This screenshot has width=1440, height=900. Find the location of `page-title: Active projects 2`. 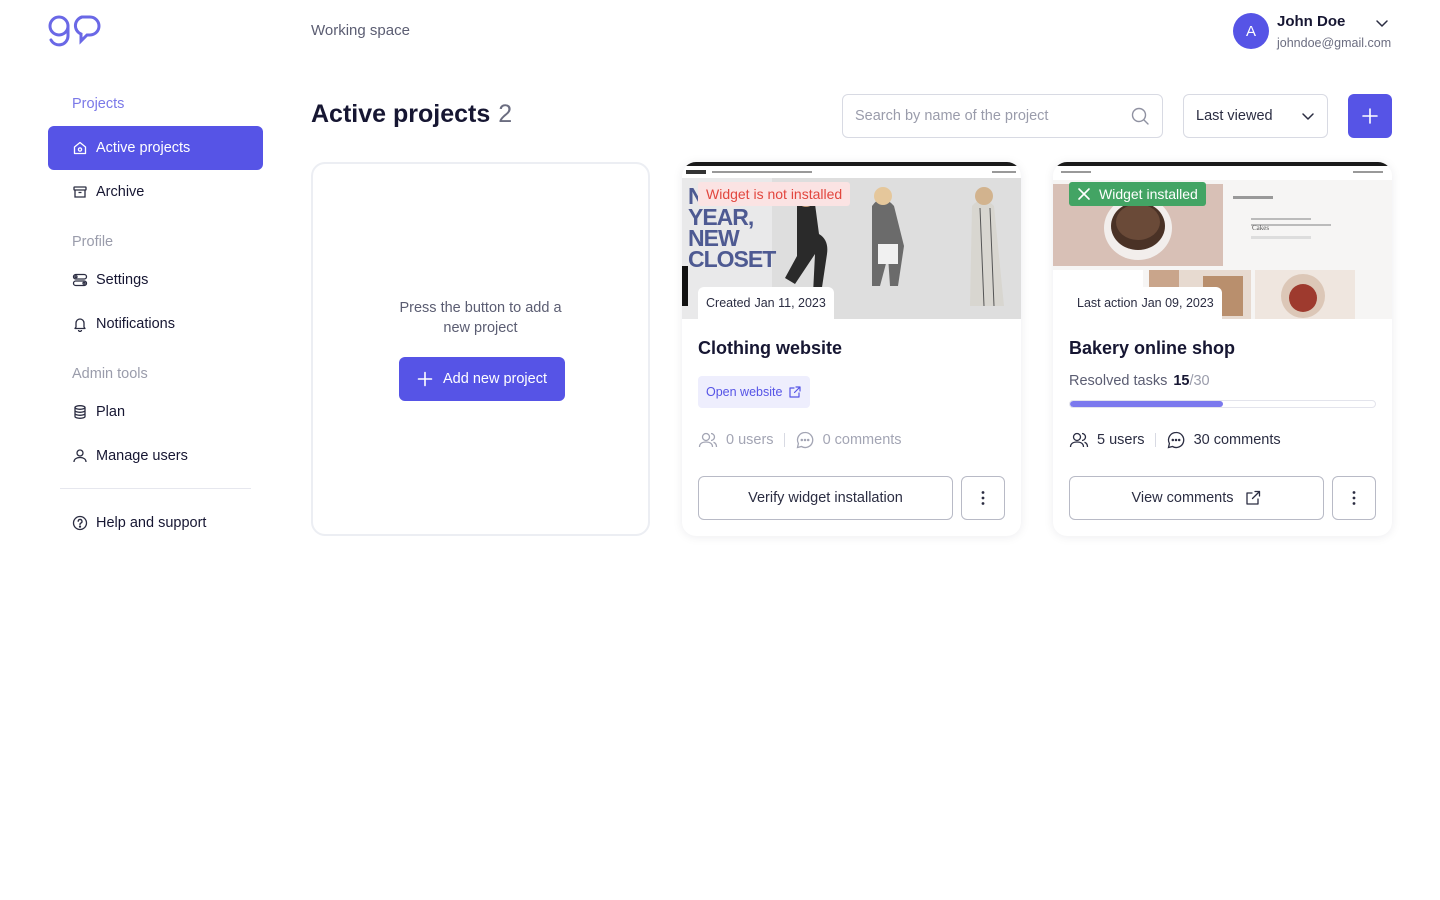

page-title: Active projects 2 is located at coordinates (411, 114).